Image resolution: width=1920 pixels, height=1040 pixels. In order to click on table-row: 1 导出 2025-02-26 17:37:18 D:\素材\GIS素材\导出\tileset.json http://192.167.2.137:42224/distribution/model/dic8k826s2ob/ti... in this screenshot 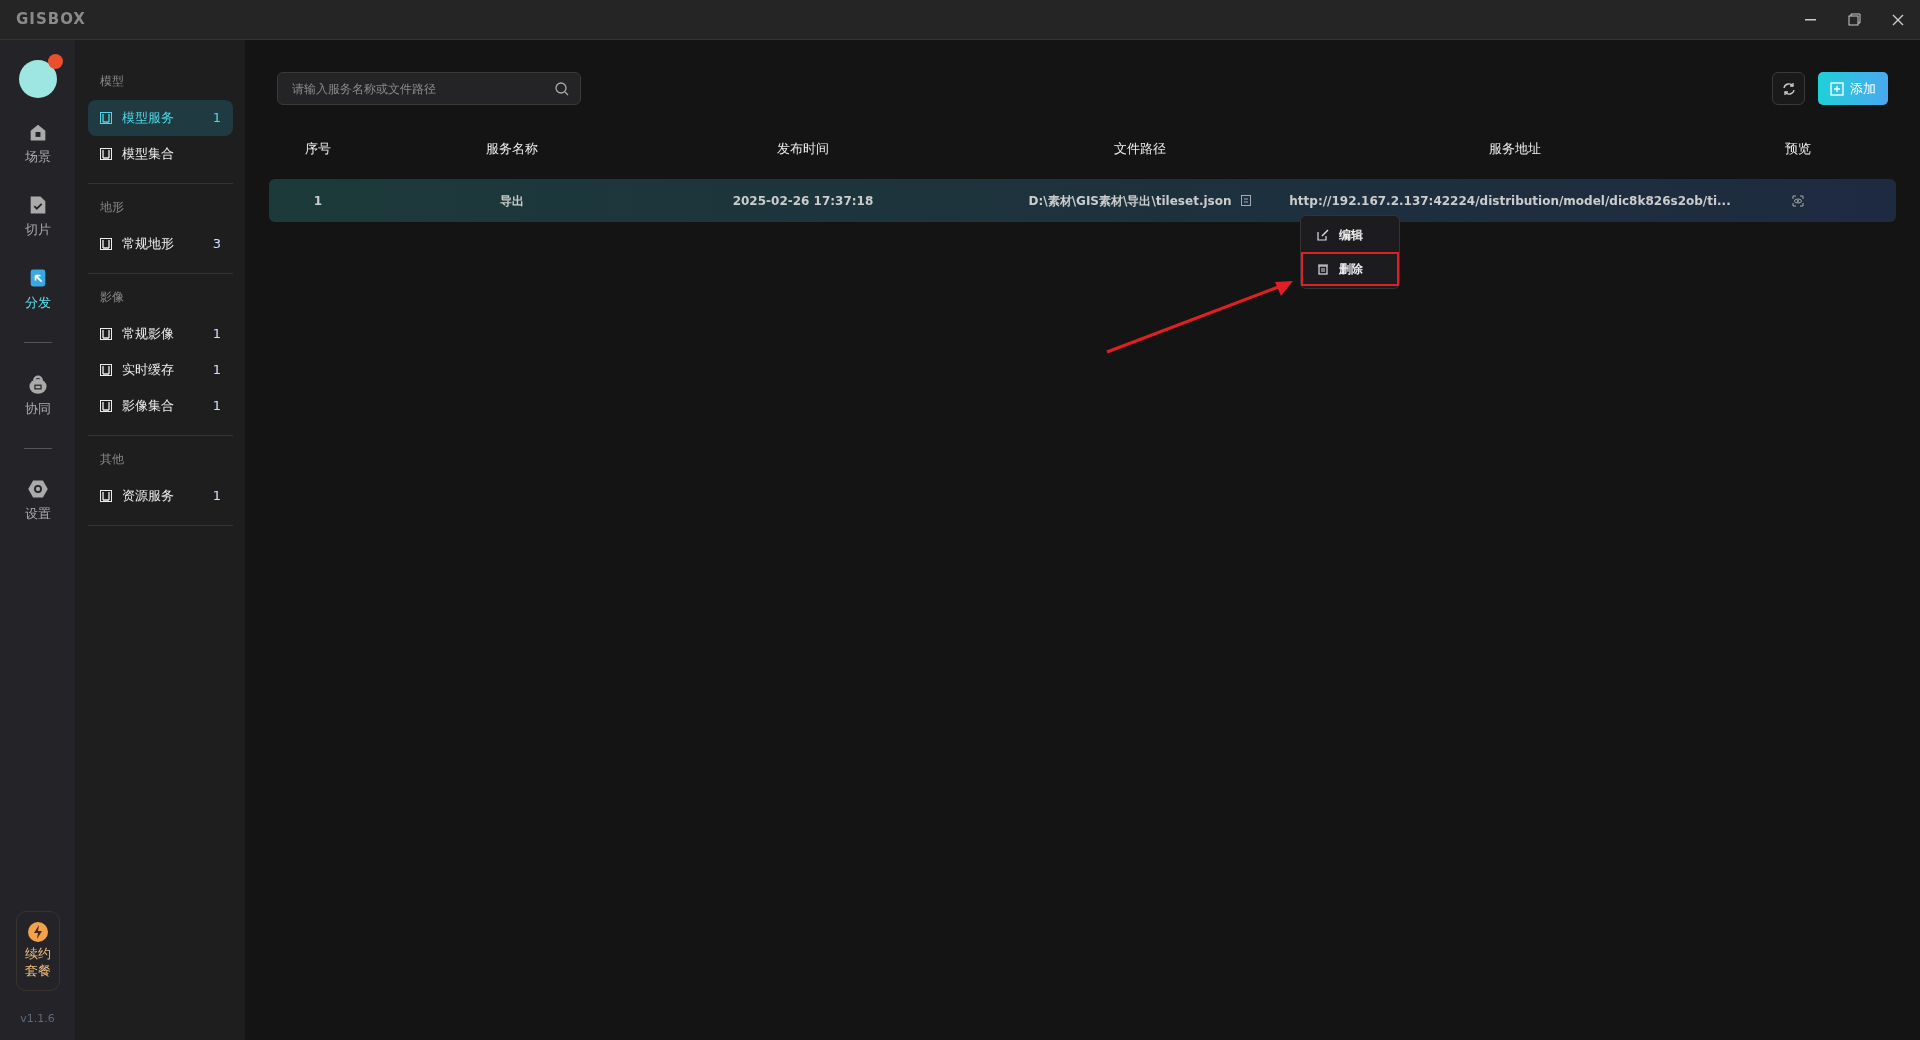, I will do `click(1082, 200)`.